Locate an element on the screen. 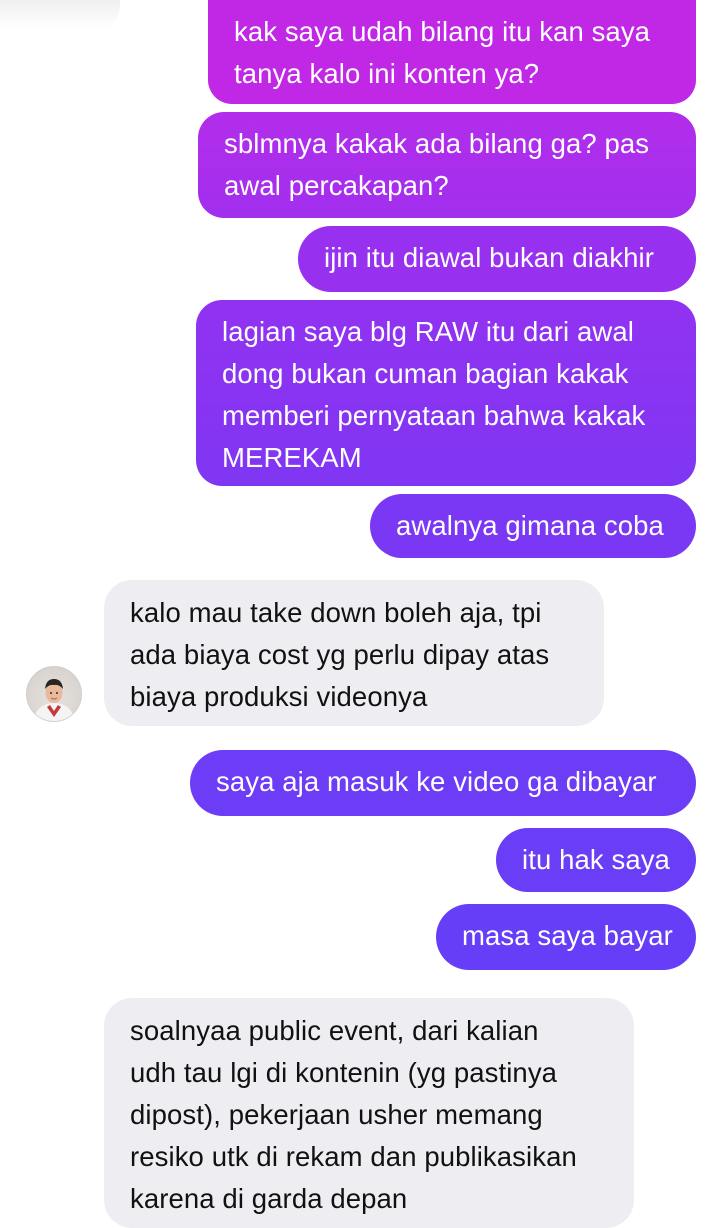  message-text-line: soalnyaa public event, dari kalian is located at coordinates (334, 1030).